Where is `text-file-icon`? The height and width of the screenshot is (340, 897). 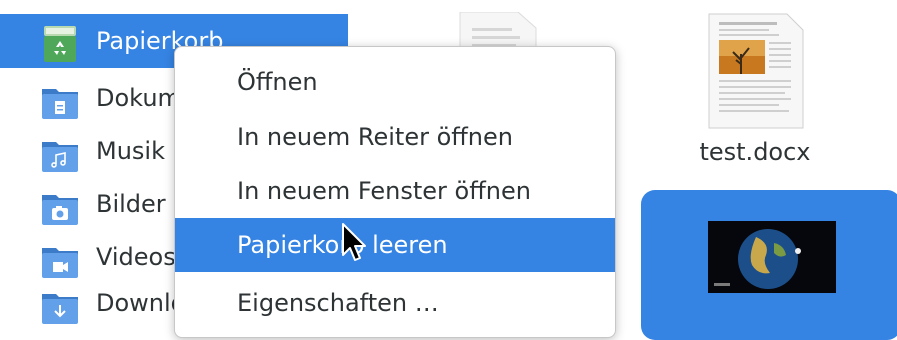 text-file-icon is located at coordinates (498, 31).